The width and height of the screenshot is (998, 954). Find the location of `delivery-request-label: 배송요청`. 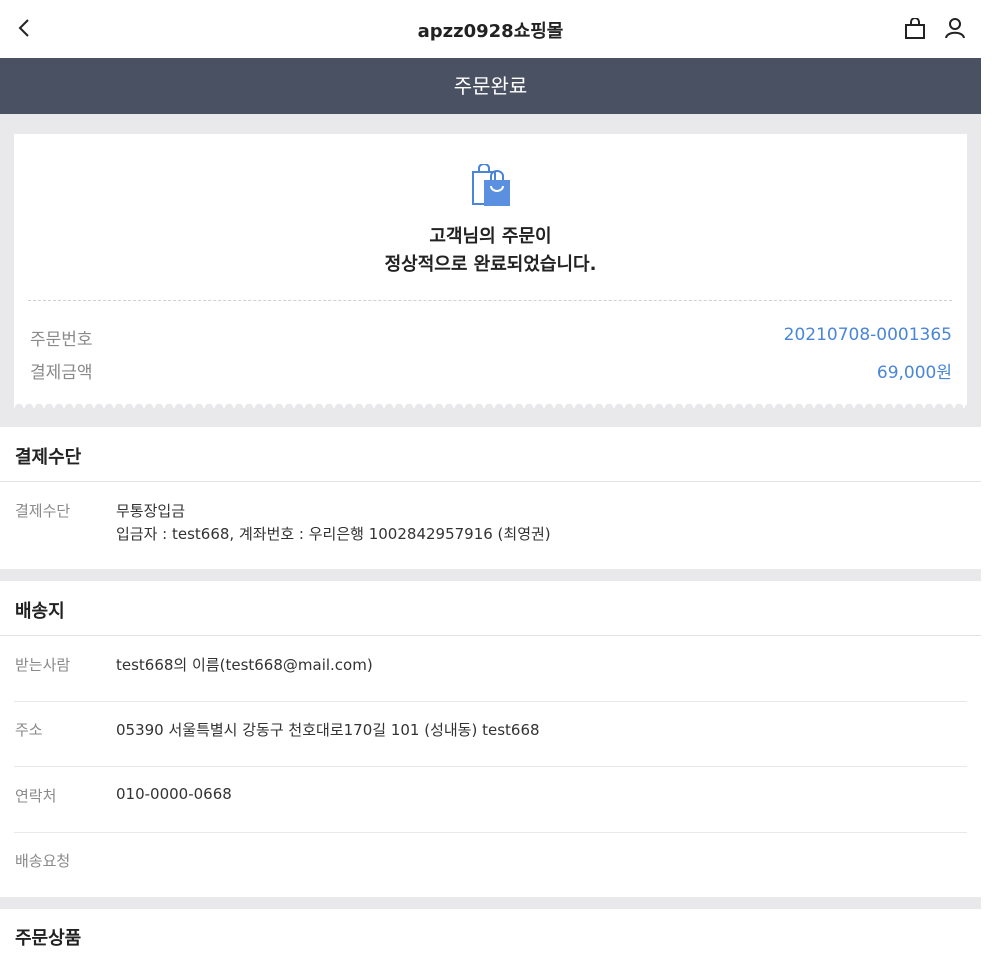

delivery-request-label: 배송요청 is located at coordinates (43, 861).